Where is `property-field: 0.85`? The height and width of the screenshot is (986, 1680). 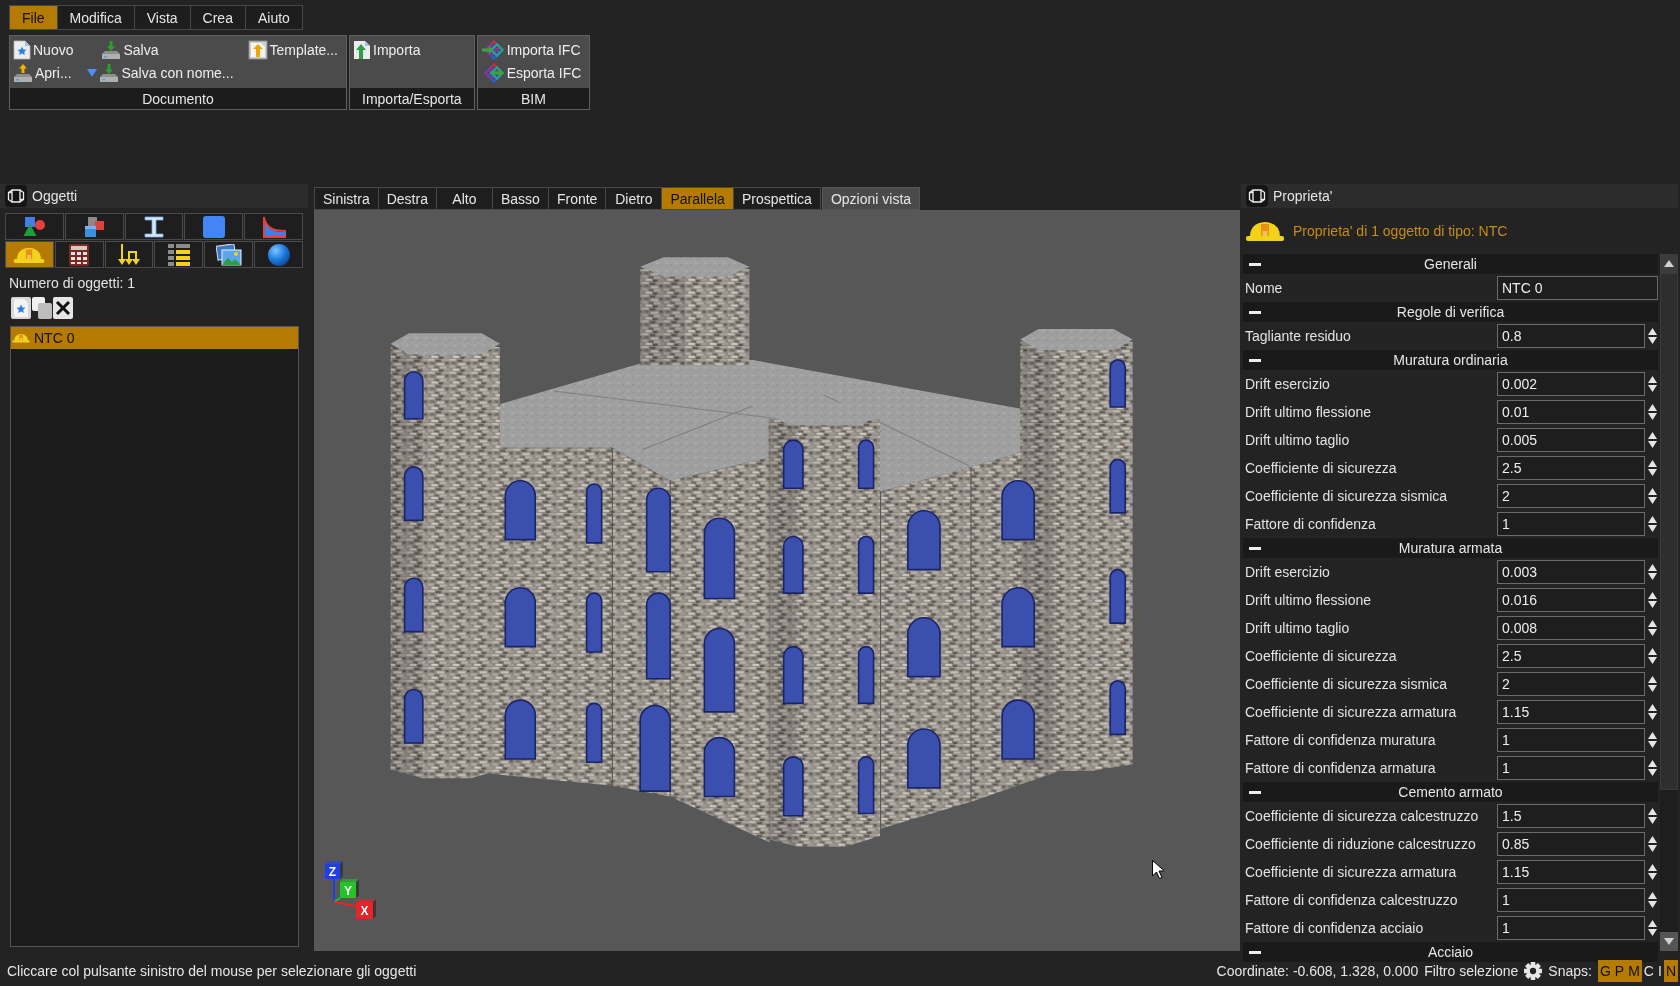 property-field: 0.85 is located at coordinates (1571, 844).